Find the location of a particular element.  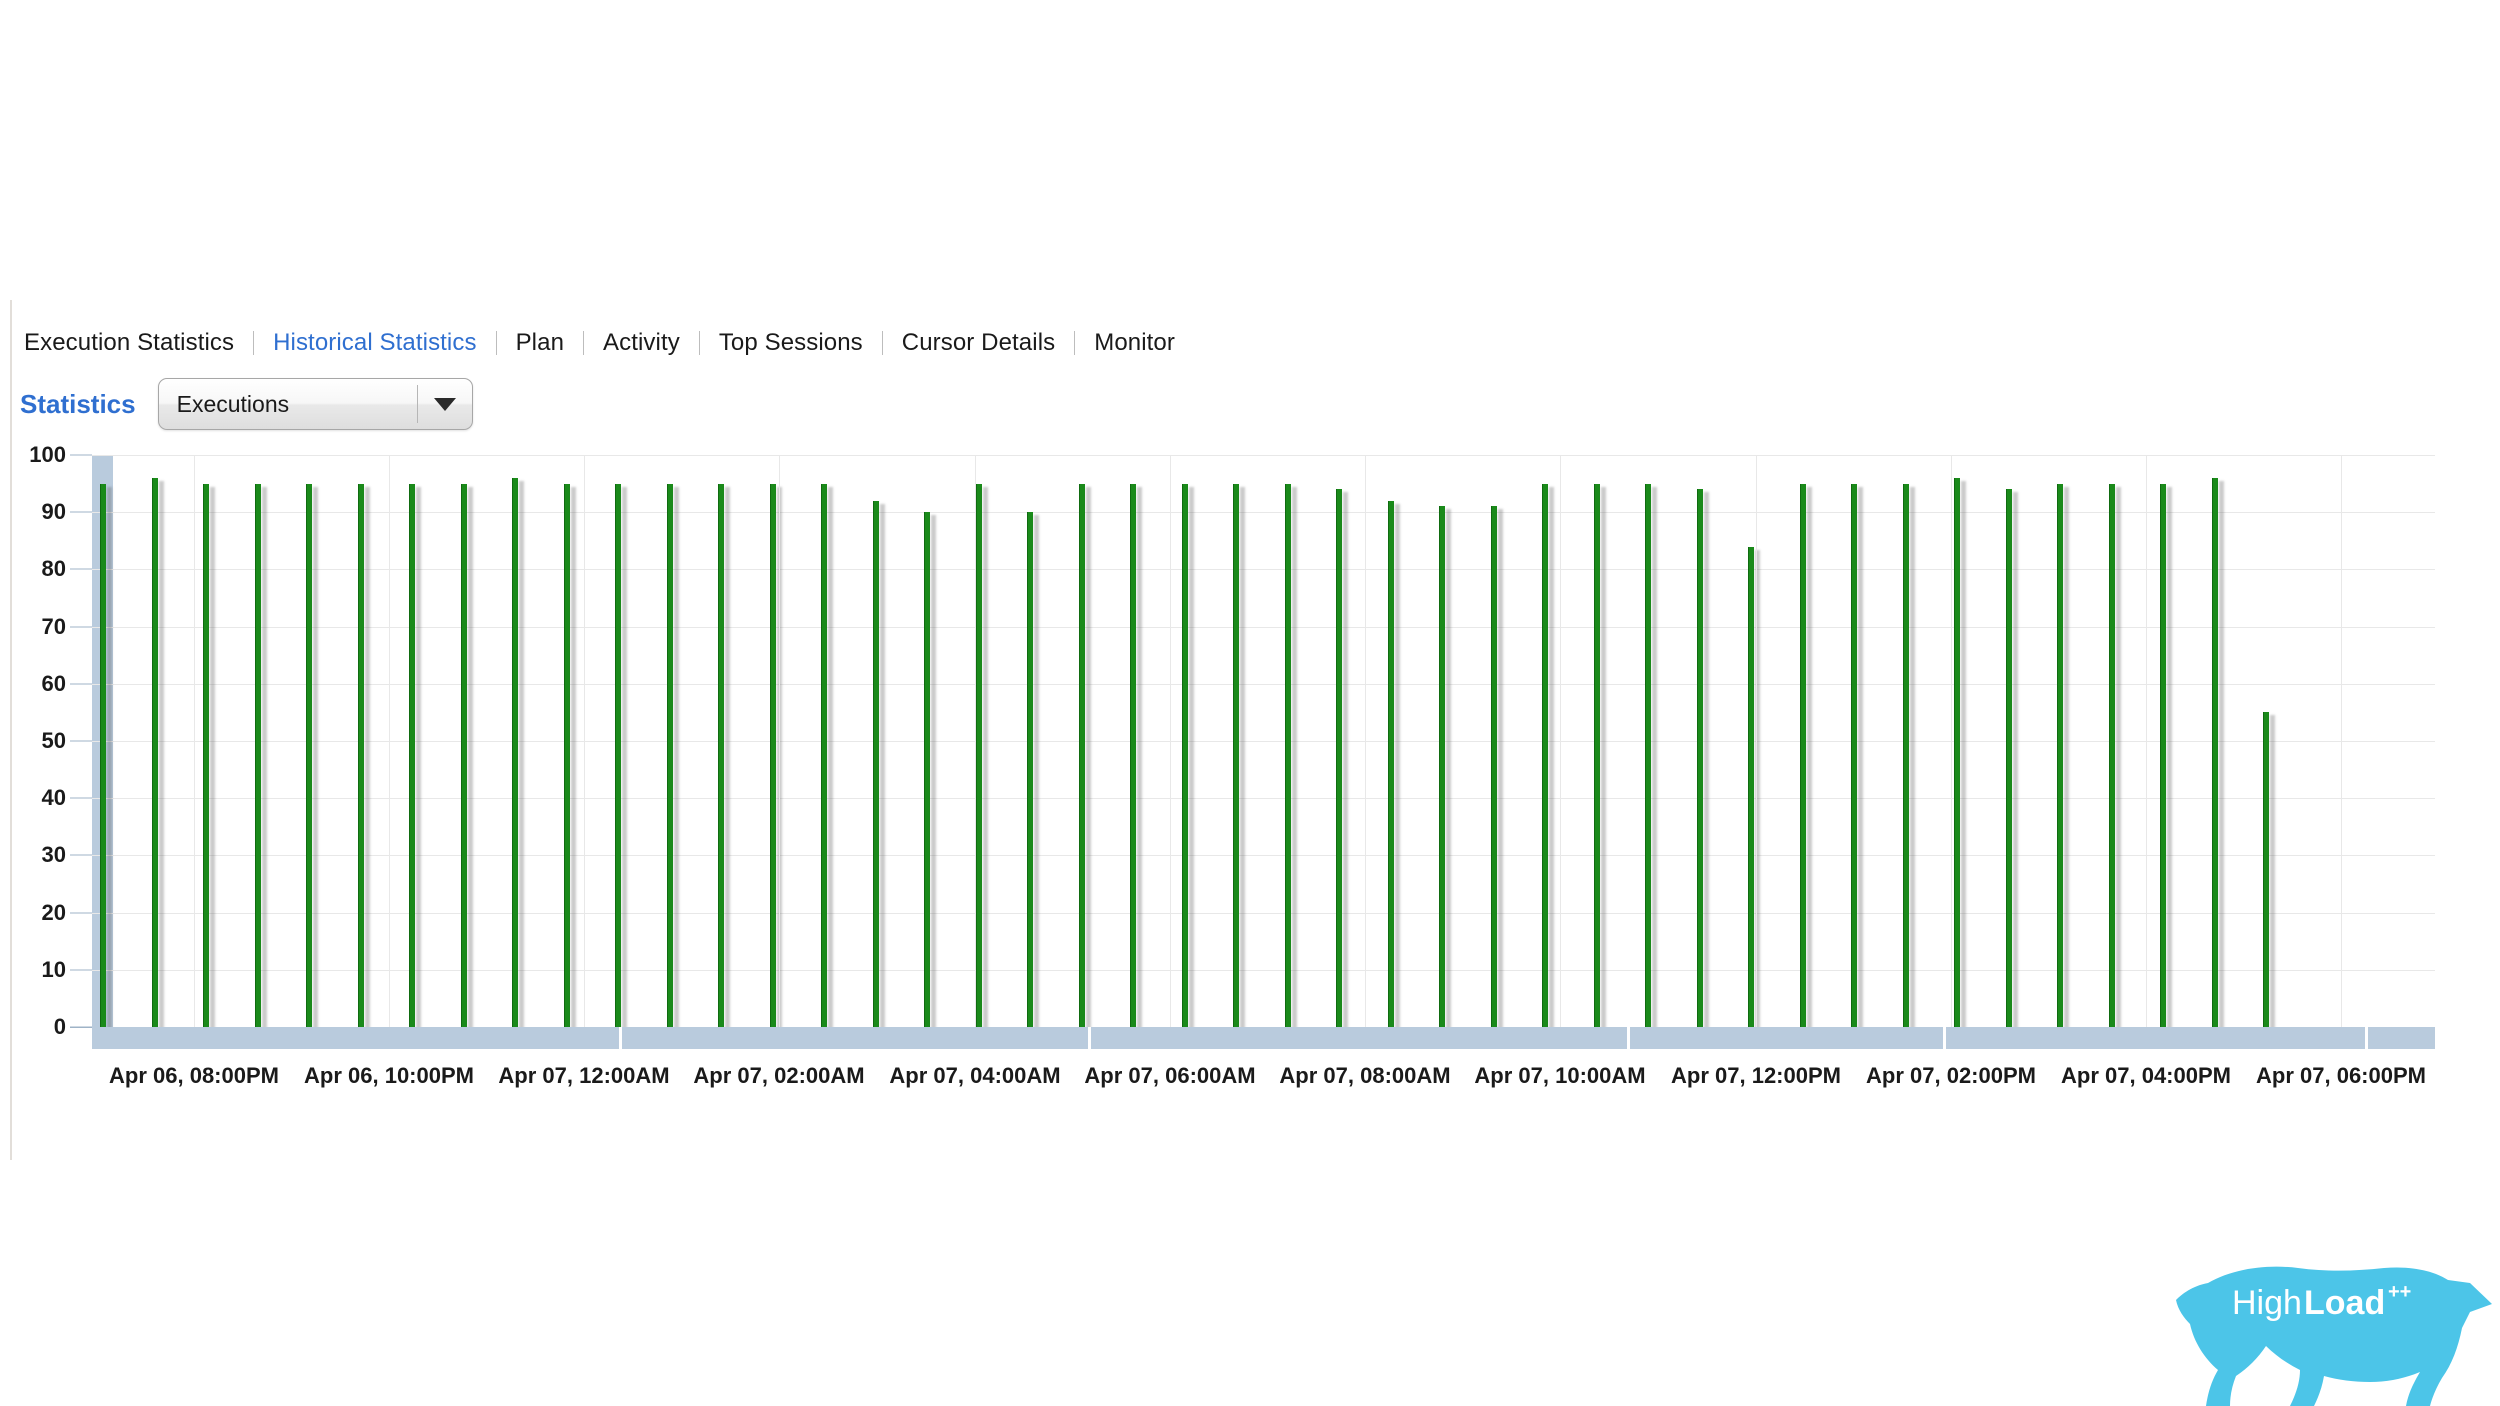

y-axis-tick-label: 80 is located at coordinates (53, 569).